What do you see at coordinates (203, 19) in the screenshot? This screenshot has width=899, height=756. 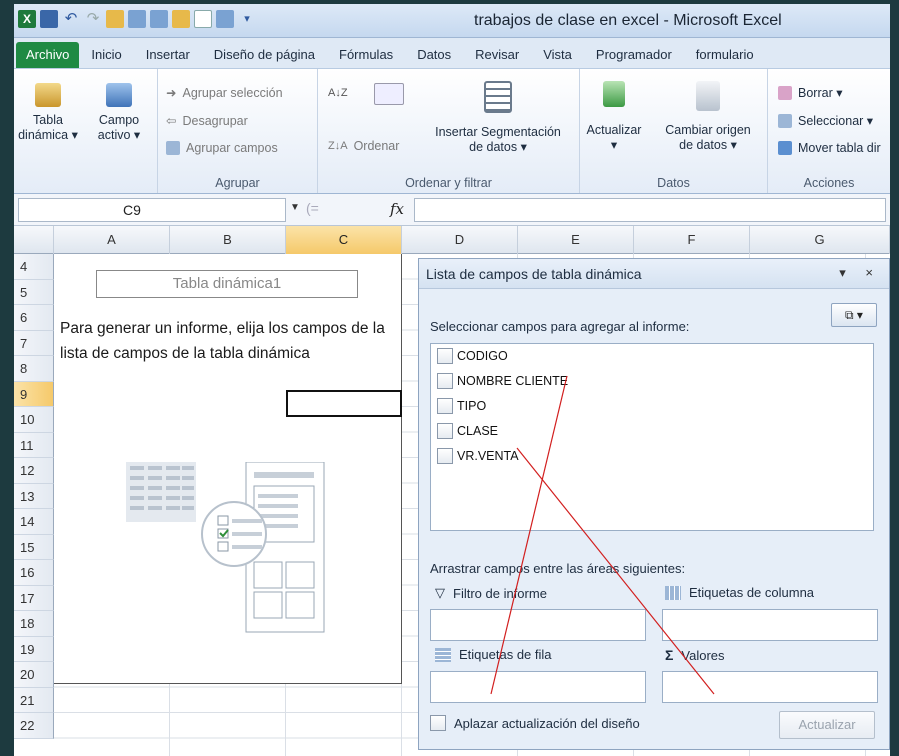 I see `new-document-icon` at bounding box center [203, 19].